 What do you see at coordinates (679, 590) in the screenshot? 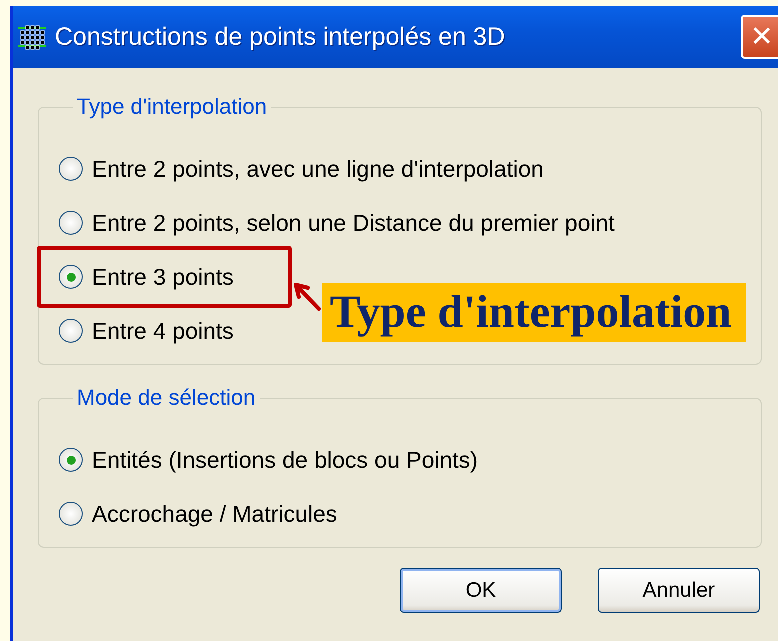
I see `cancel-button: Annuler` at bounding box center [679, 590].